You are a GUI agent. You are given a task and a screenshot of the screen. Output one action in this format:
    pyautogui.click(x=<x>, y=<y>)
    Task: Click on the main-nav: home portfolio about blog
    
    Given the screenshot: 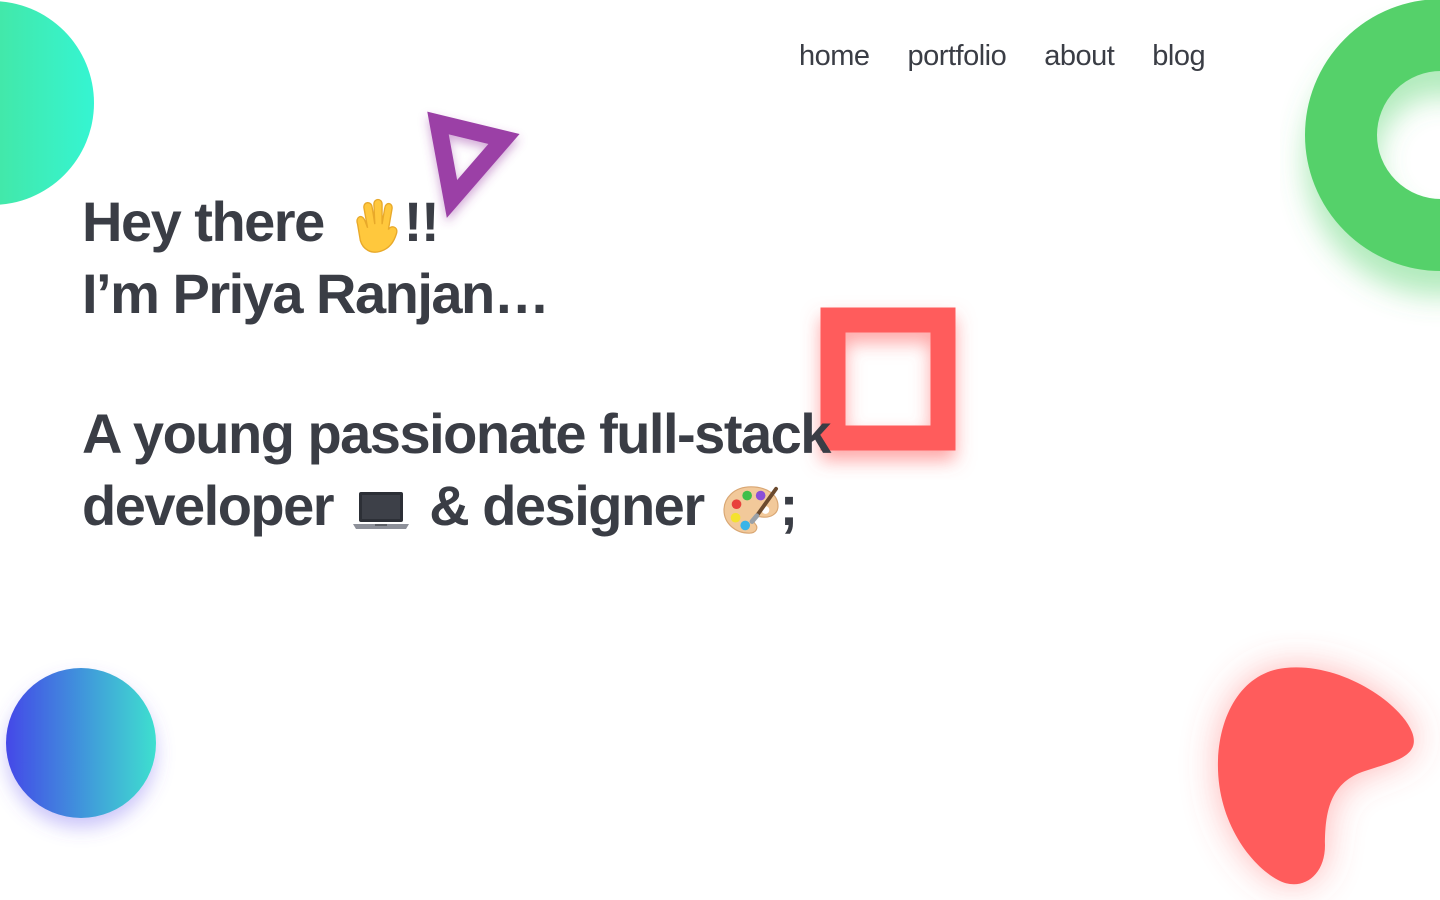 What is the action you would take?
    pyautogui.click(x=1002, y=56)
    